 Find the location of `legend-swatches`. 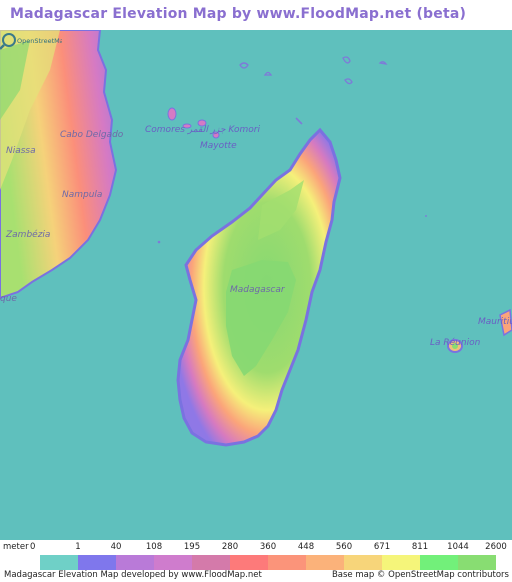

legend-swatches is located at coordinates (268, 562).